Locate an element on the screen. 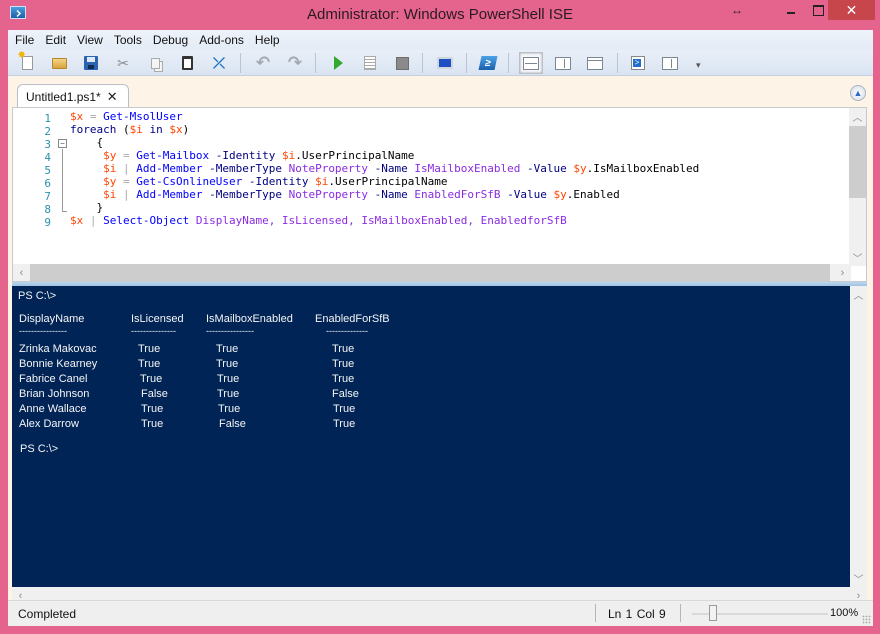 This screenshot has height=634, width=880. clear-console-button: ⤫ is located at coordinates (219, 63).